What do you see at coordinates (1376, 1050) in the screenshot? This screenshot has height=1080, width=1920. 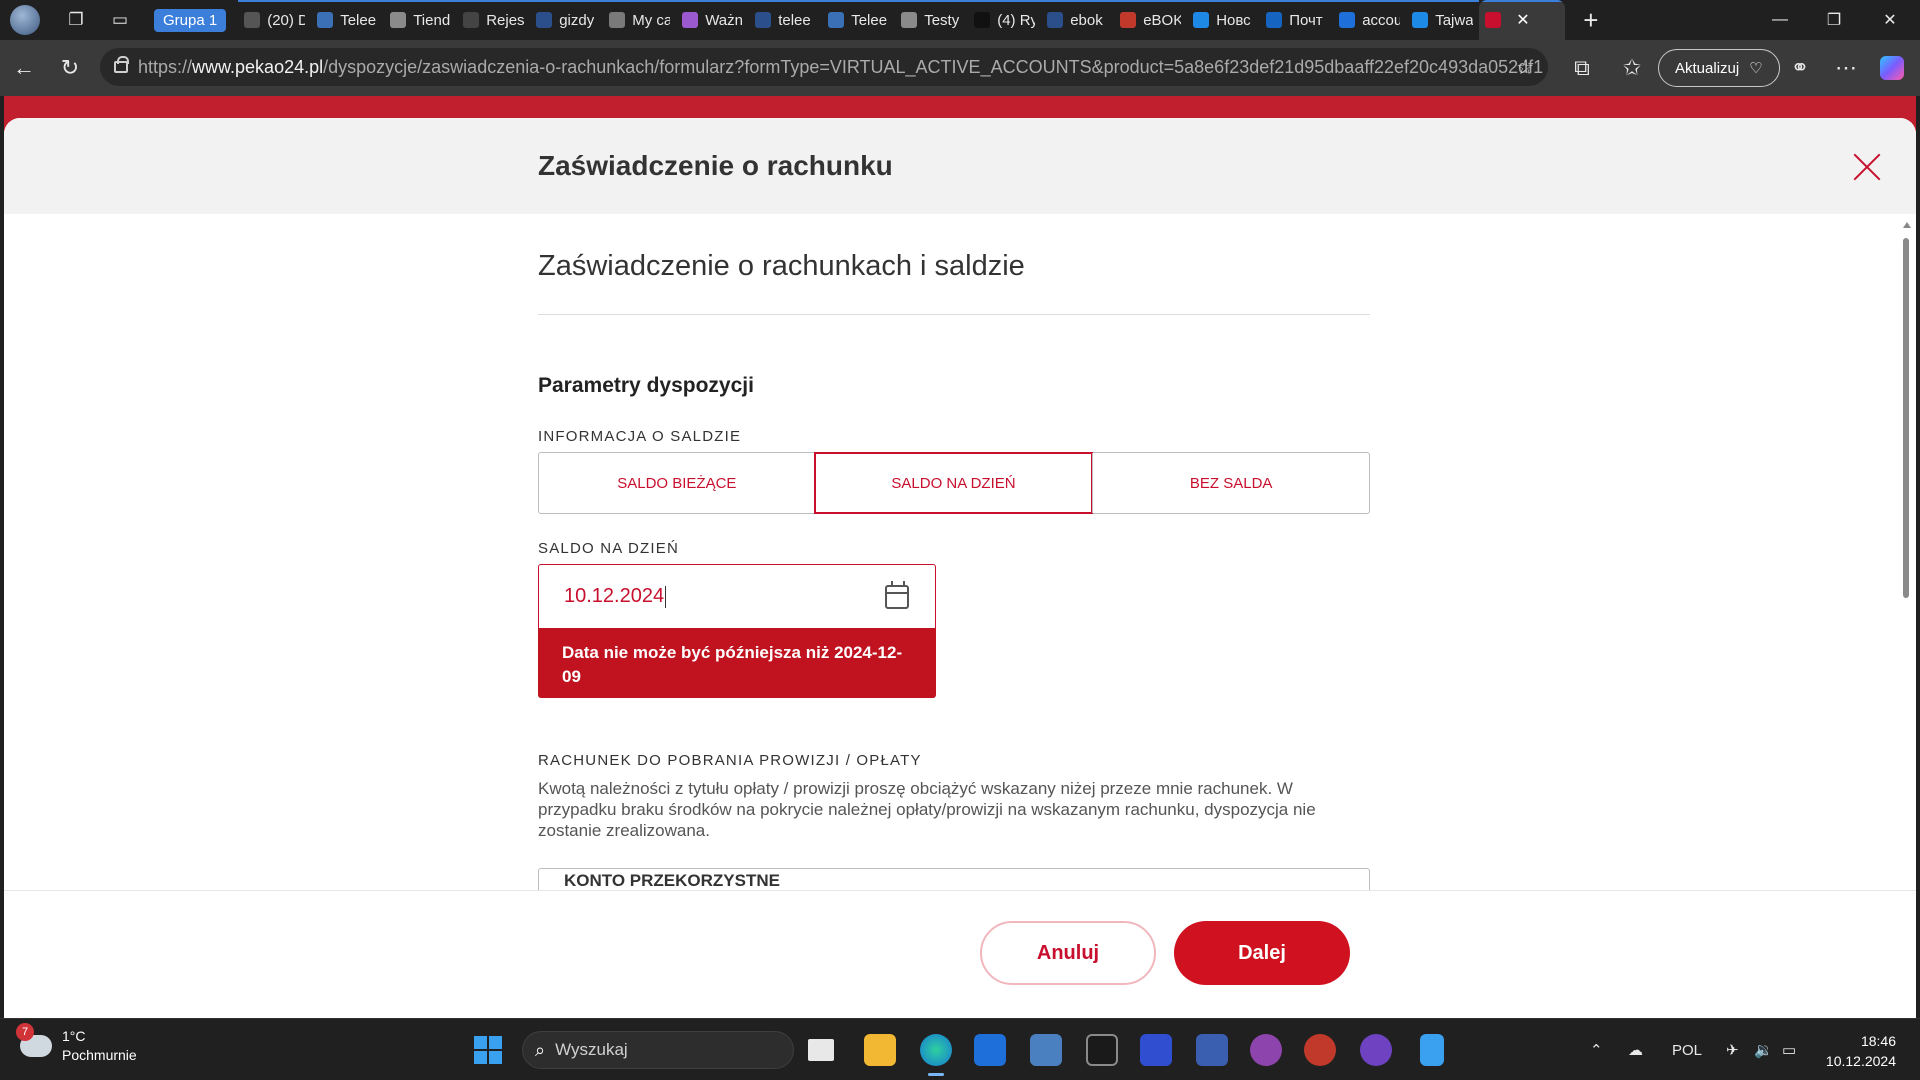 I see `github-icon` at bounding box center [1376, 1050].